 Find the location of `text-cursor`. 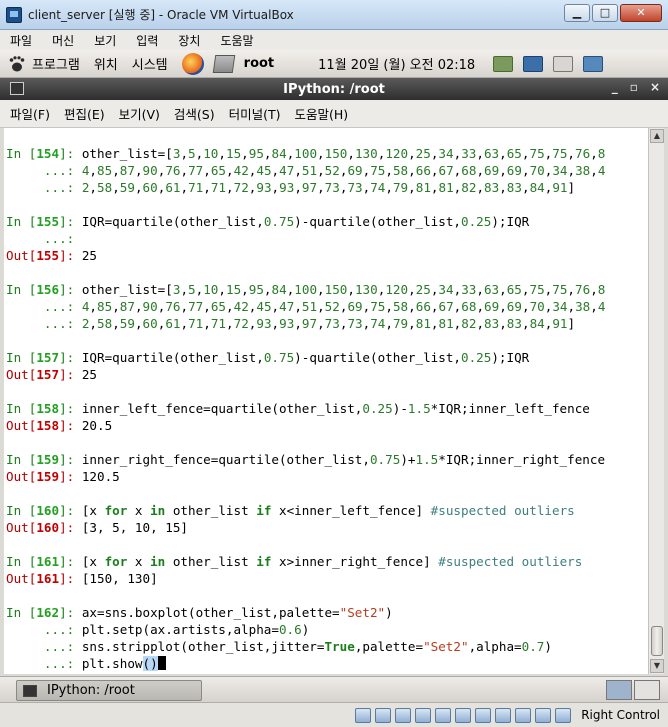

text-cursor is located at coordinates (161, 663).